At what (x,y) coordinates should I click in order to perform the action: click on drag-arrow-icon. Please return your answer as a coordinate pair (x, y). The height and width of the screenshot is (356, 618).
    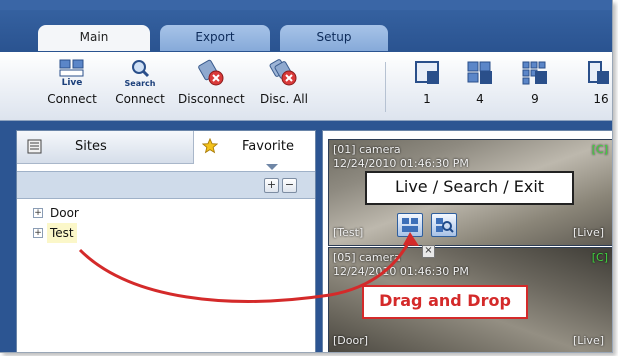
    Looking at the image, I should click on (248, 267).